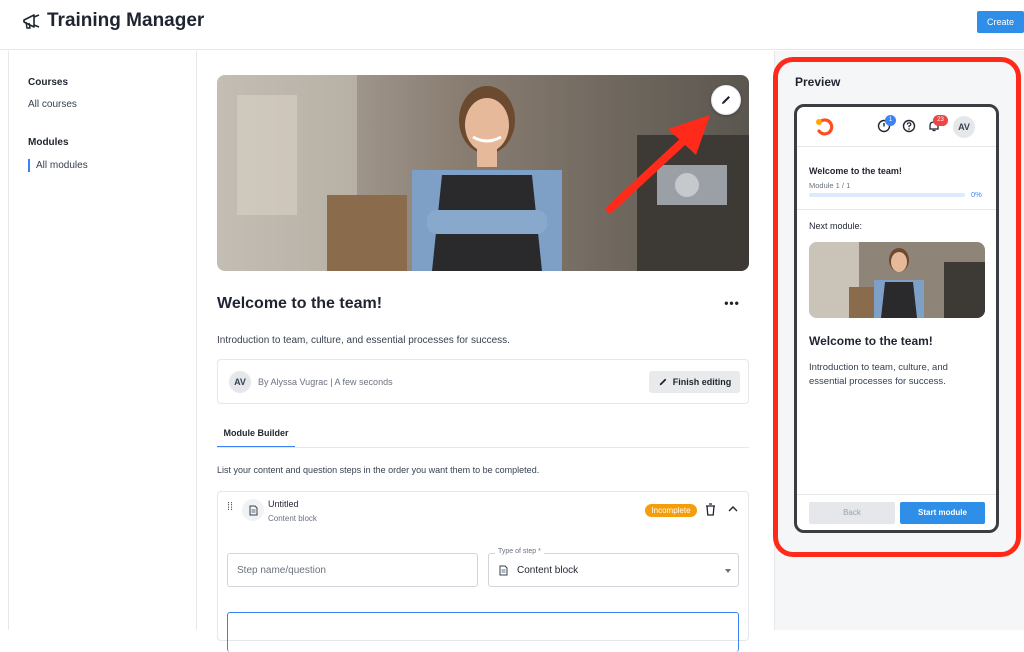 The image size is (1024, 652). What do you see at coordinates (871, 341) in the screenshot?
I see `preview-card-title: Welcome to the team!` at bounding box center [871, 341].